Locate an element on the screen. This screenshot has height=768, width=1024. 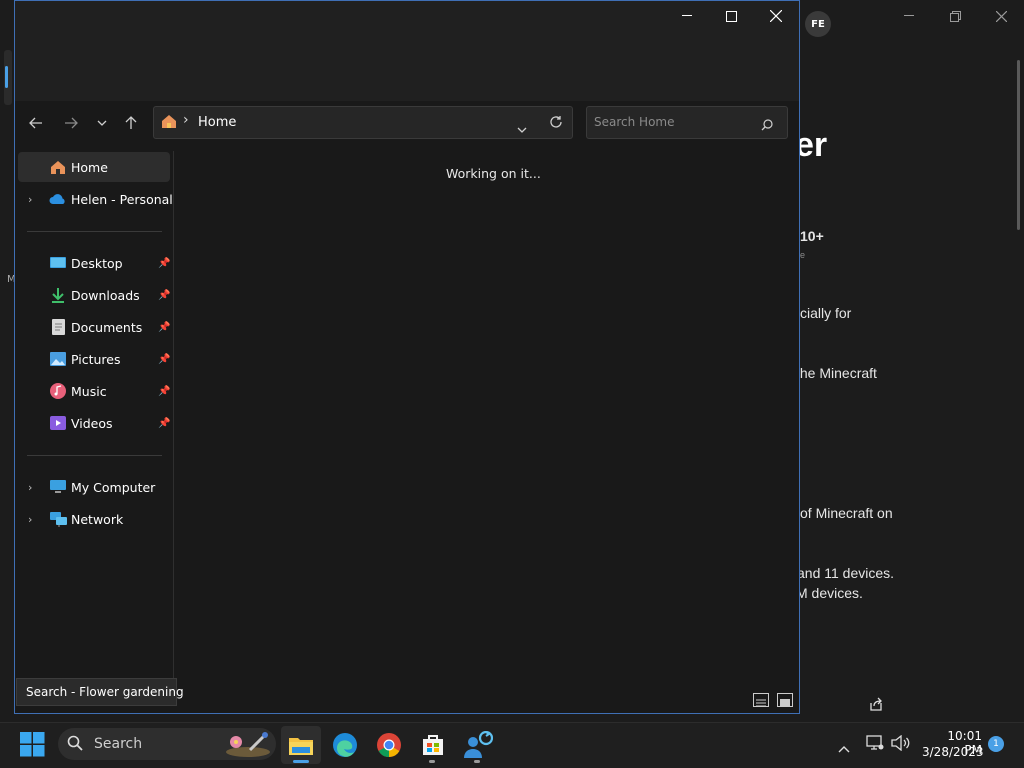
bg-close-button is located at coordinates (1001, 16).